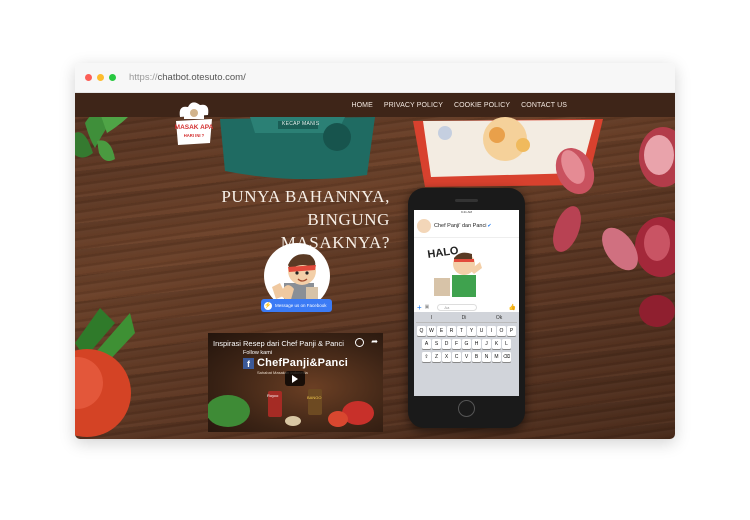 This screenshot has height=520, width=750. Describe the element at coordinates (496, 344) in the screenshot. I see `key: K` at that location.